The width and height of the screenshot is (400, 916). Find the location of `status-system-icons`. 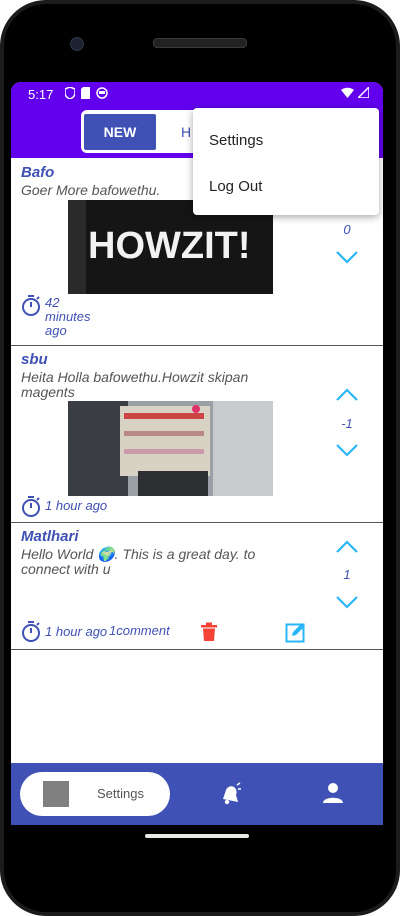

status-system-icons is located at coordinates (355, 92).